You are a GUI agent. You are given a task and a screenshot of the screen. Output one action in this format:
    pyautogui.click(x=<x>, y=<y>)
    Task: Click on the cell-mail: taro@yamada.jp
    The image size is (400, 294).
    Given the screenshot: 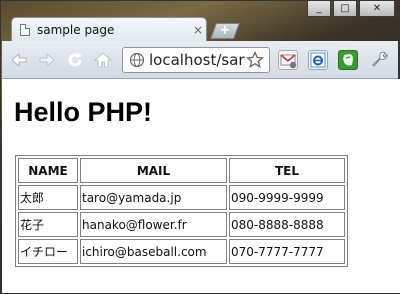 What is the action you would take?
    pyautogui.click(x=153, y=197)
    